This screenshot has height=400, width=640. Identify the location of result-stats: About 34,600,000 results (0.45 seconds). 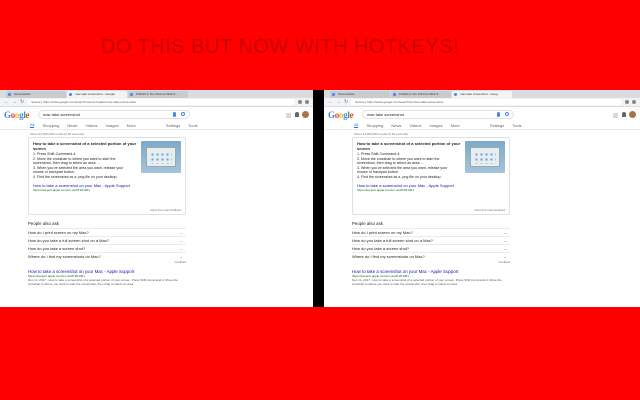
(381, 134).